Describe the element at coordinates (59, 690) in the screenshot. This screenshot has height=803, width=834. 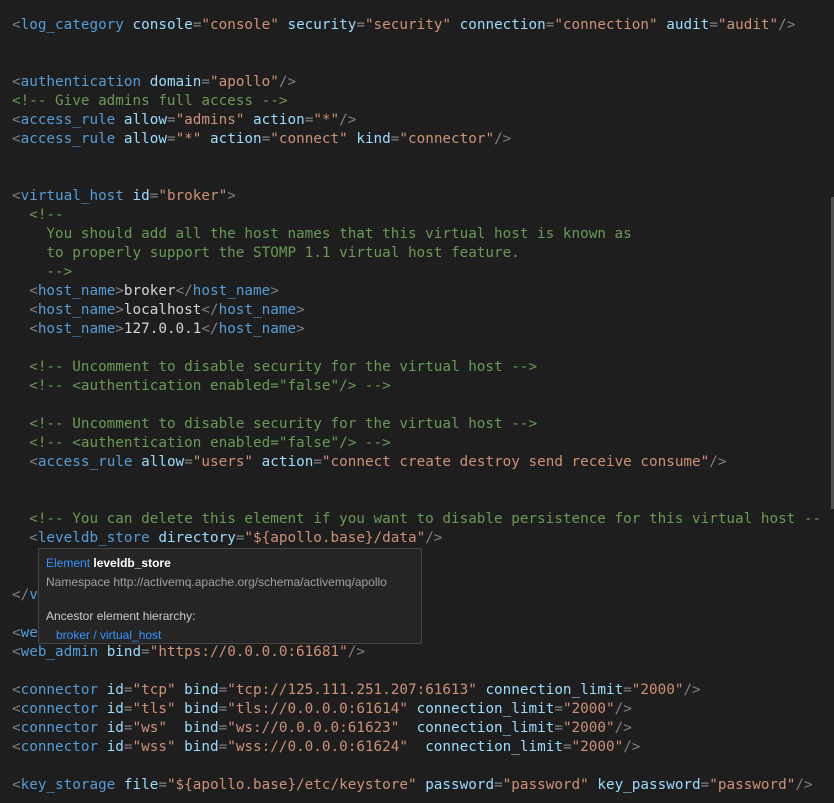
I see `code-token: connector` at that location.